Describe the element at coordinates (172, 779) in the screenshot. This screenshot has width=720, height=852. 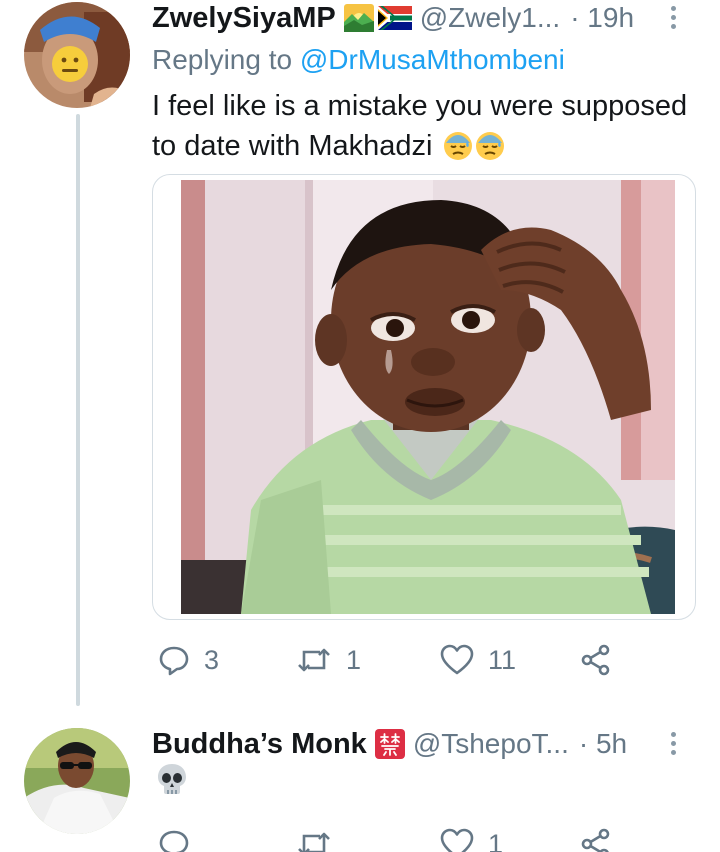
I see `skull-icon` at that location.